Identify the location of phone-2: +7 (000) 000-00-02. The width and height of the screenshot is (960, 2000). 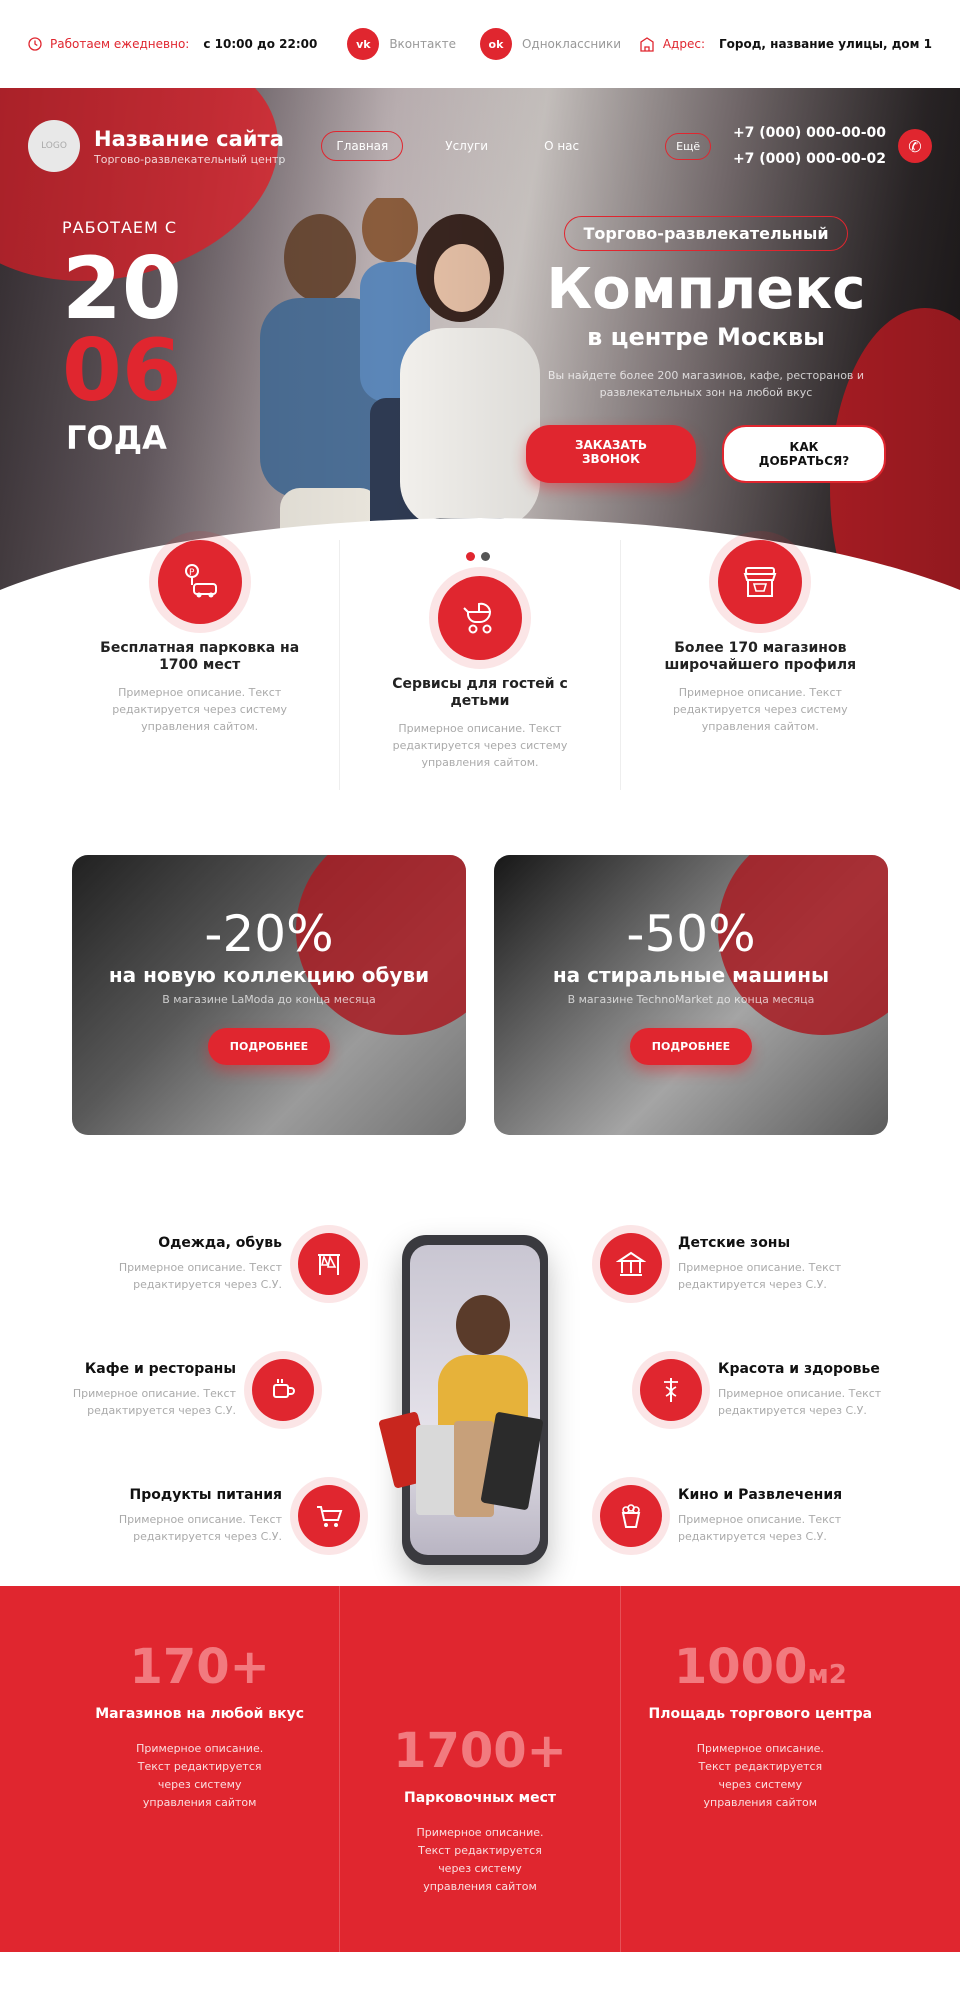
(809, 159).